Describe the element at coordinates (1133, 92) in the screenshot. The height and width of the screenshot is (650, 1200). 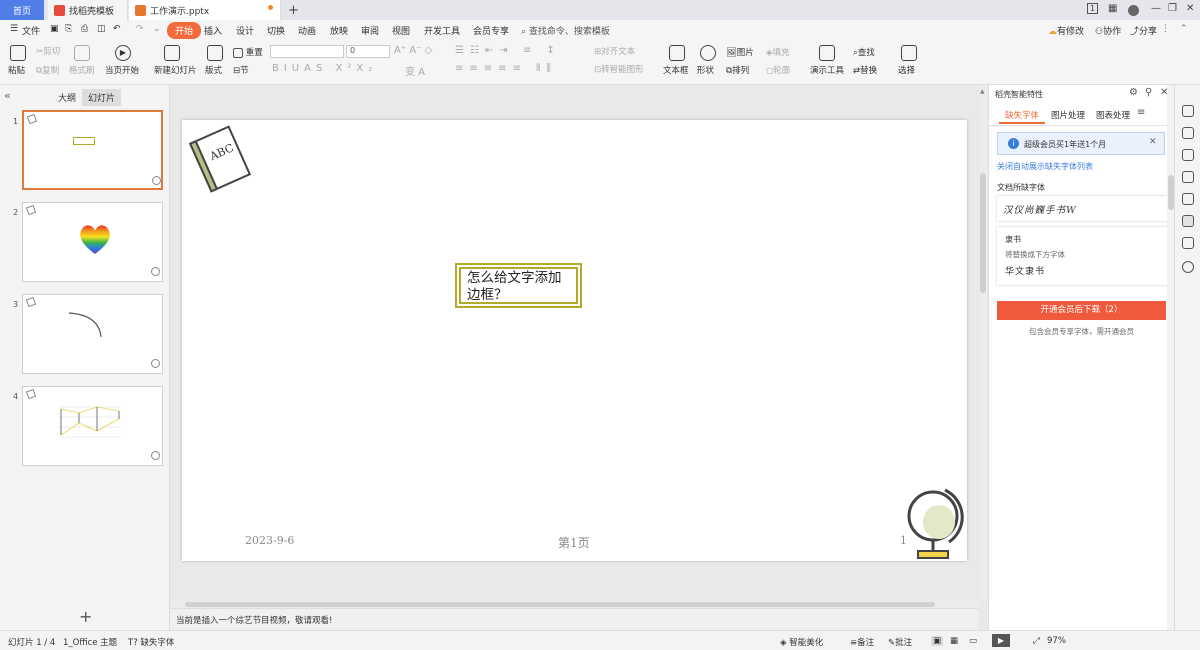
I see `gear-icon: ⚙` at that location.